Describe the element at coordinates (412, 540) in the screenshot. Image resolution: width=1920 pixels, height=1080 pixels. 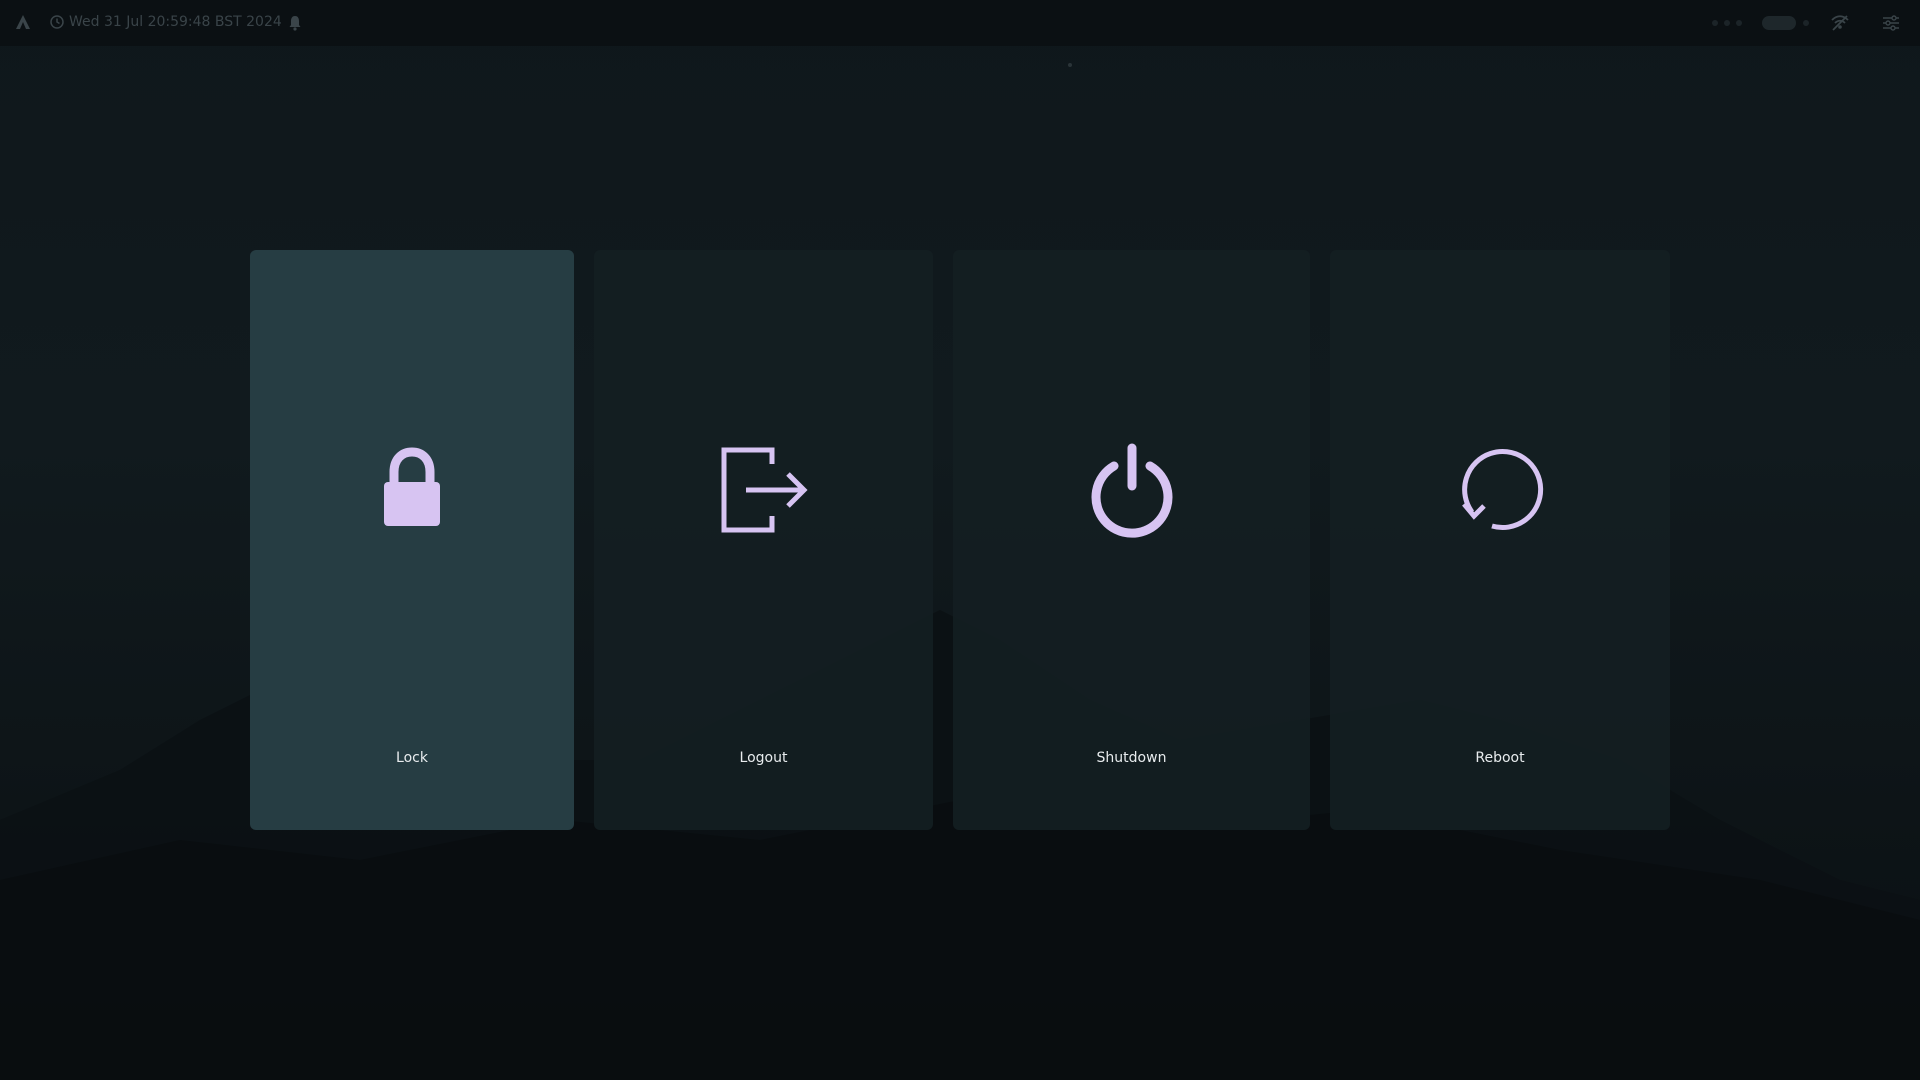
I see `lock-option: Lock` at that location.